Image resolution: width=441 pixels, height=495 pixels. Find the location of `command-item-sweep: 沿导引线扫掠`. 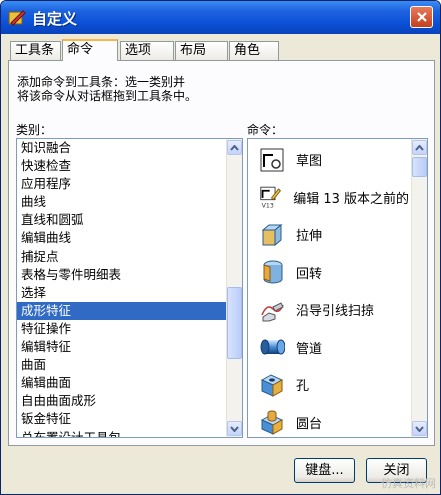

command-item-sweep: 沿导引线扫掠 is located at coordinates (328, 310).